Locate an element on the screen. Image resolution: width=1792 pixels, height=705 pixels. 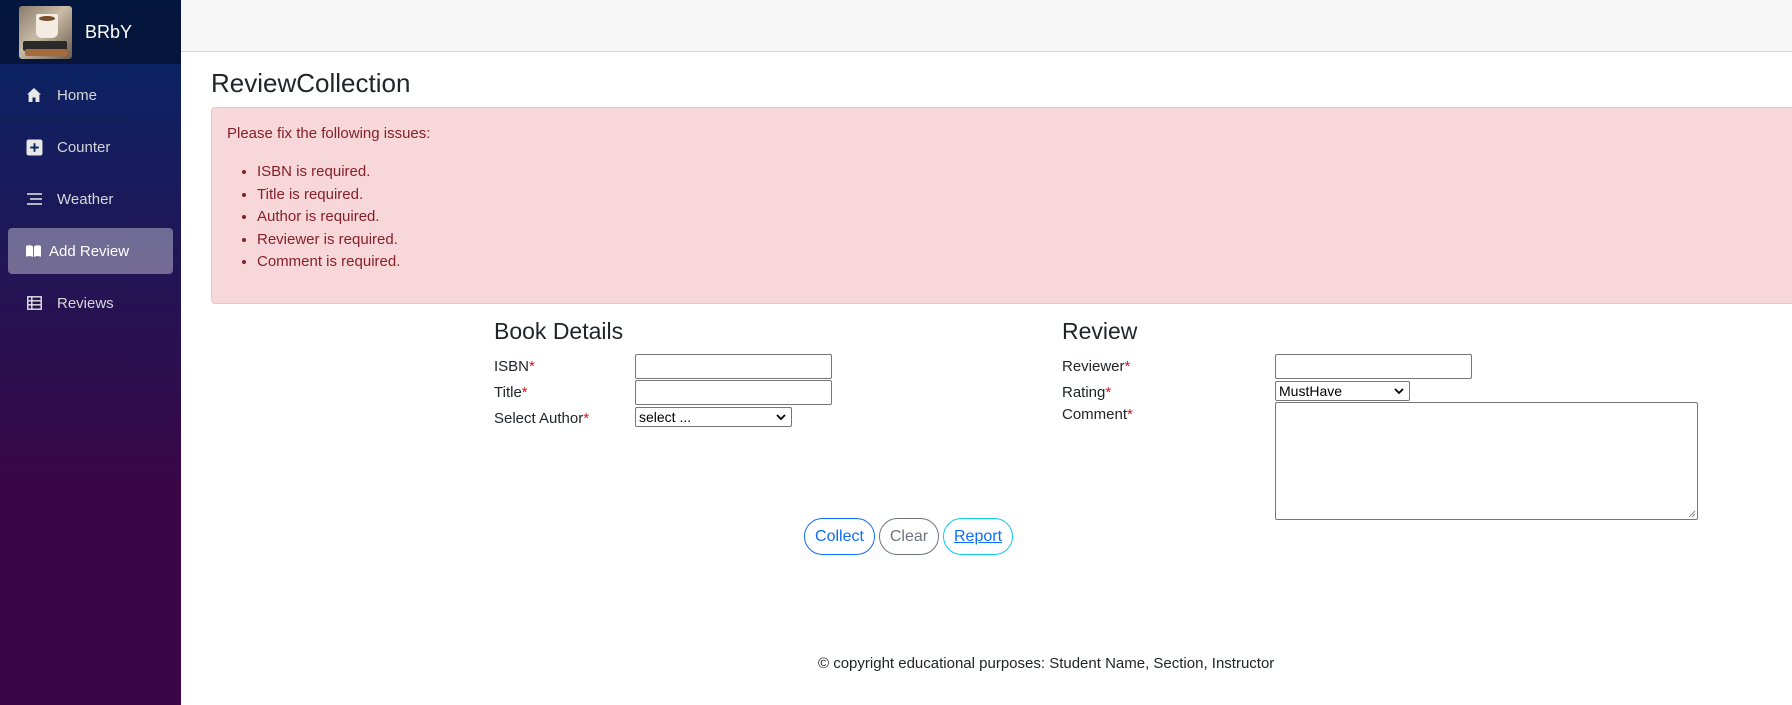
brand-logo is located at coordinates (45, 32).